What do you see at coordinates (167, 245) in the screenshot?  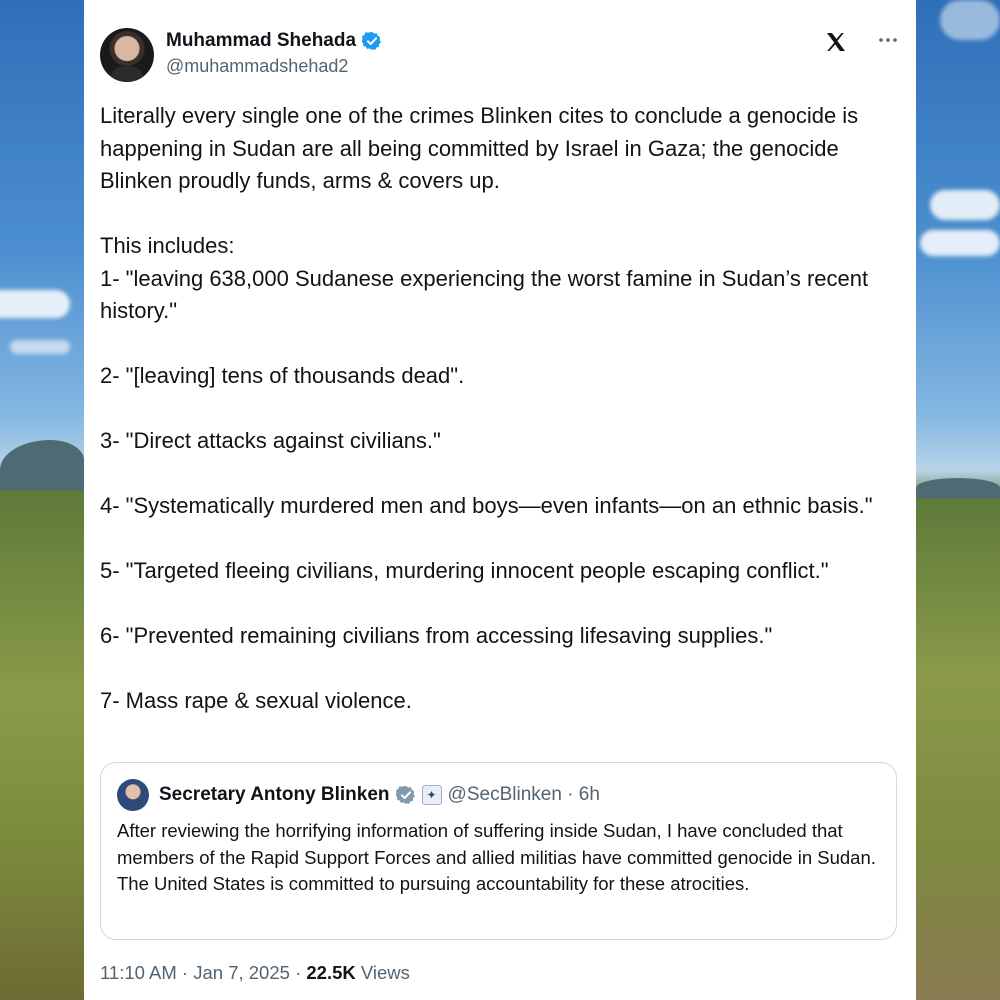 I see `tweet-paragraph: This includes:` at bounding box center [167, 245].